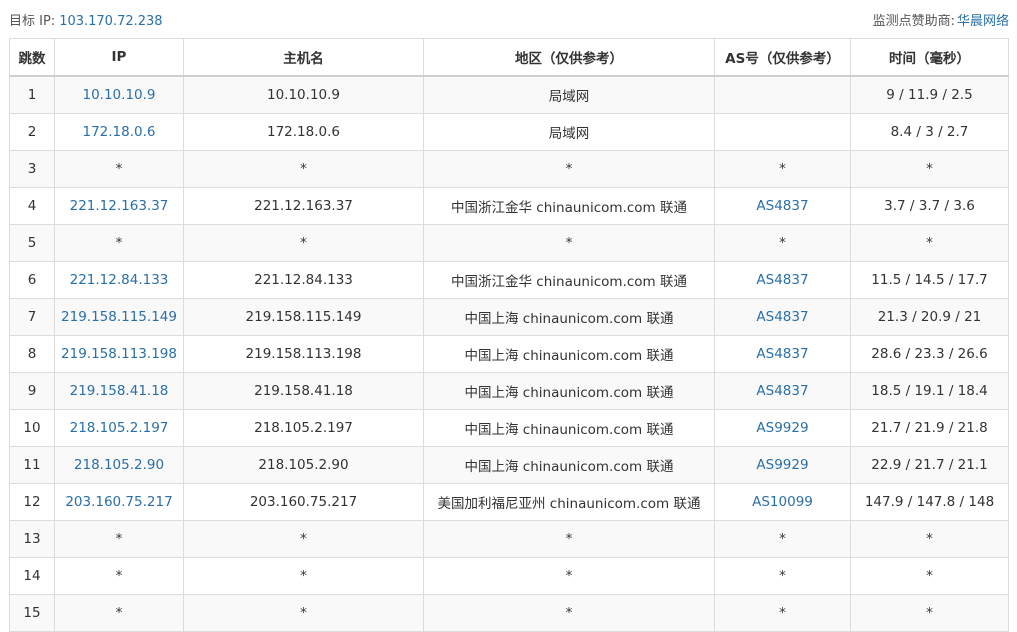 The width and height of the screenshot is (1017, 632). I want to click on hostname-cell: 10.10.10.9, so click(303, 94).